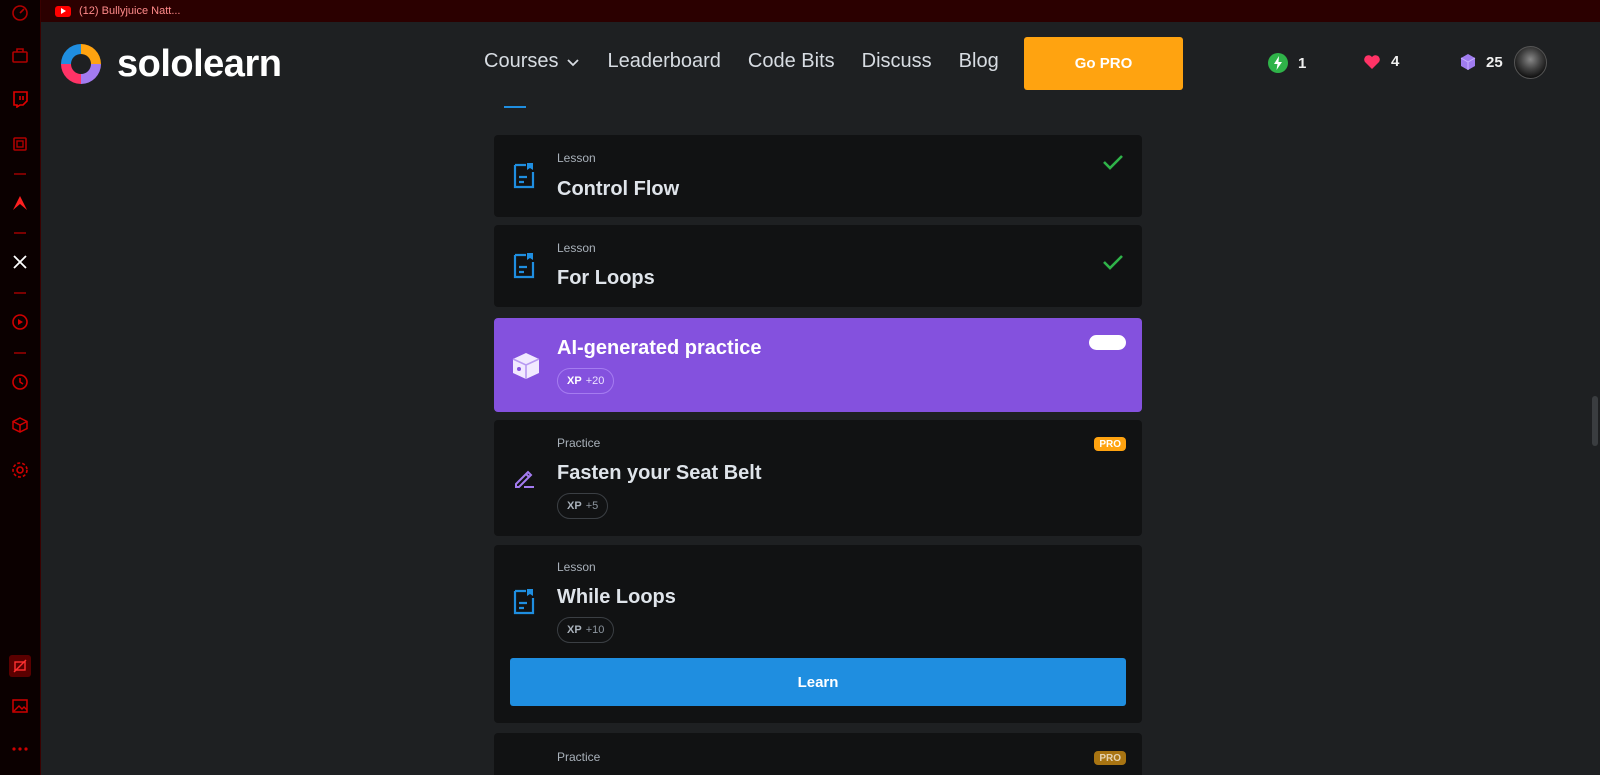 This screenshot has height=775, width=1600. What do you see at coordinates (515, 107) in the screenshot?
I see `prev-item-edge` at bounding box center [515, 107].